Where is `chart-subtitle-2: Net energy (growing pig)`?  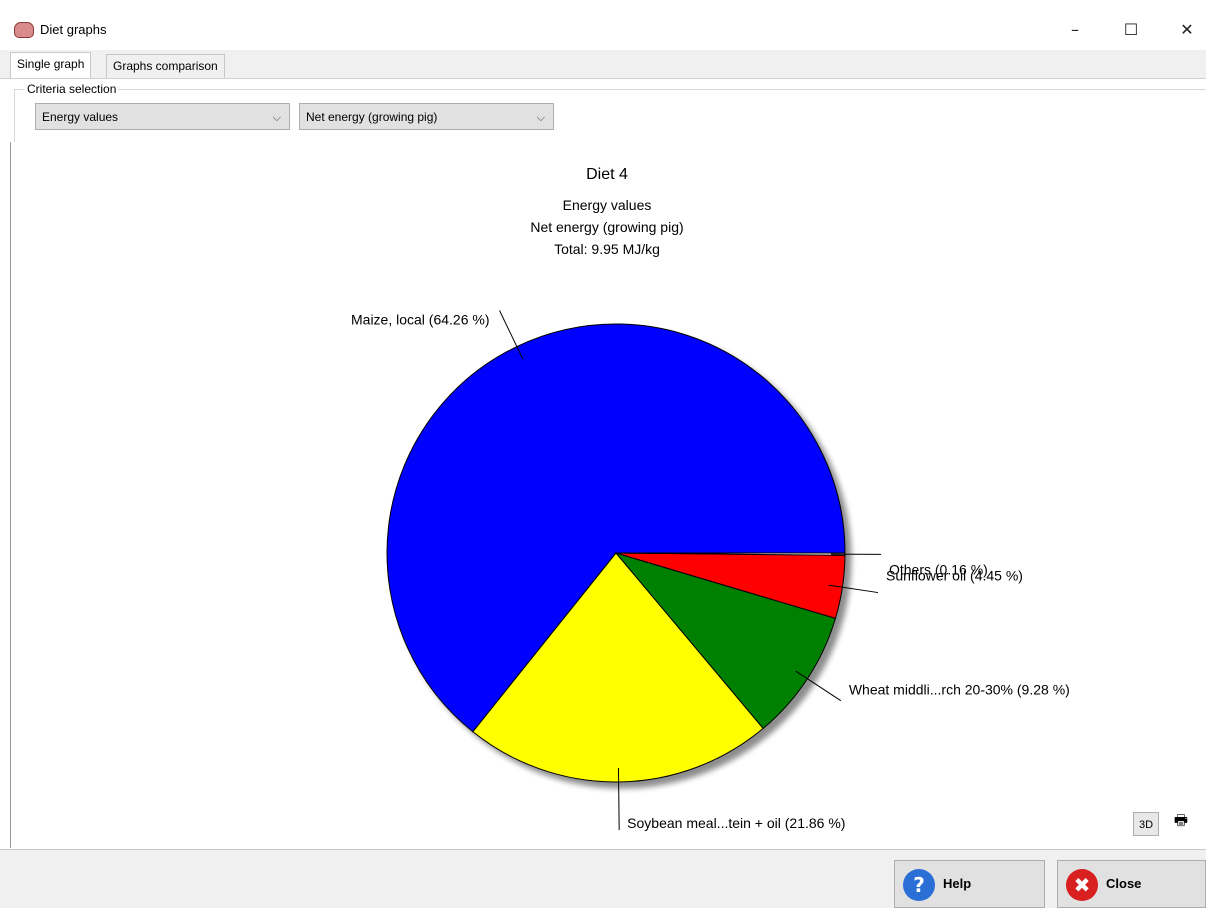 chart-subtitle-2: Net energy (growing pig) is located at coordinates (606, 227).